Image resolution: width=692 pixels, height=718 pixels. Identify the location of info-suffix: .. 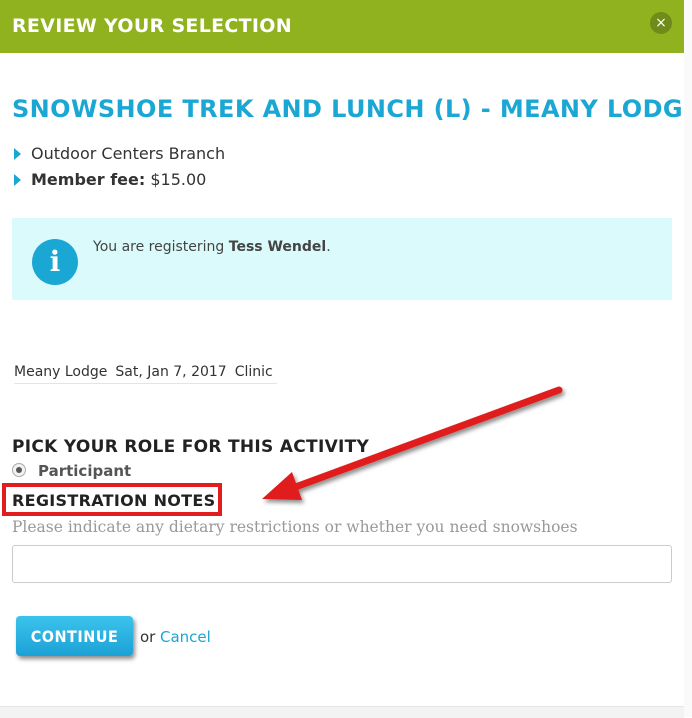
(328, 247).